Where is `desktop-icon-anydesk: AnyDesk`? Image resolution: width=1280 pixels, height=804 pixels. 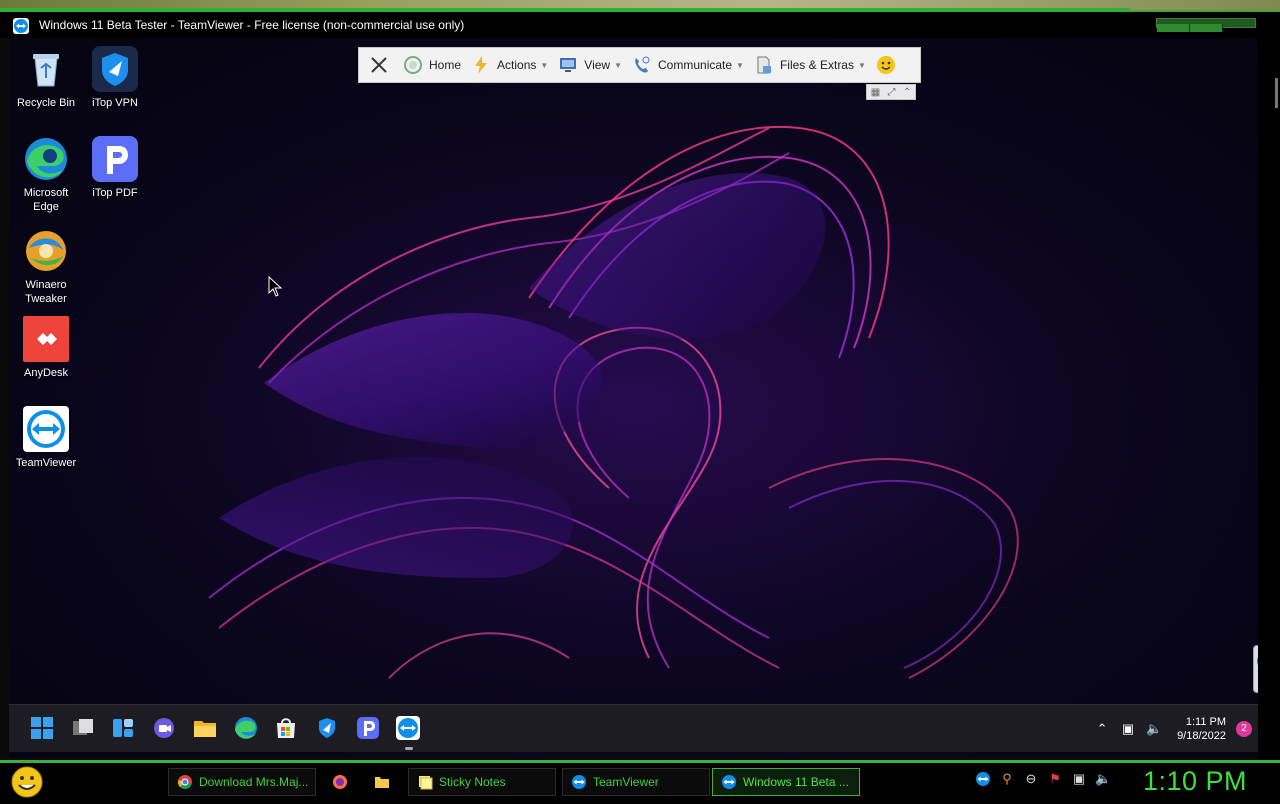
desktop-icon-anydesk: AnyDesk is located at coordinates (46, 348).